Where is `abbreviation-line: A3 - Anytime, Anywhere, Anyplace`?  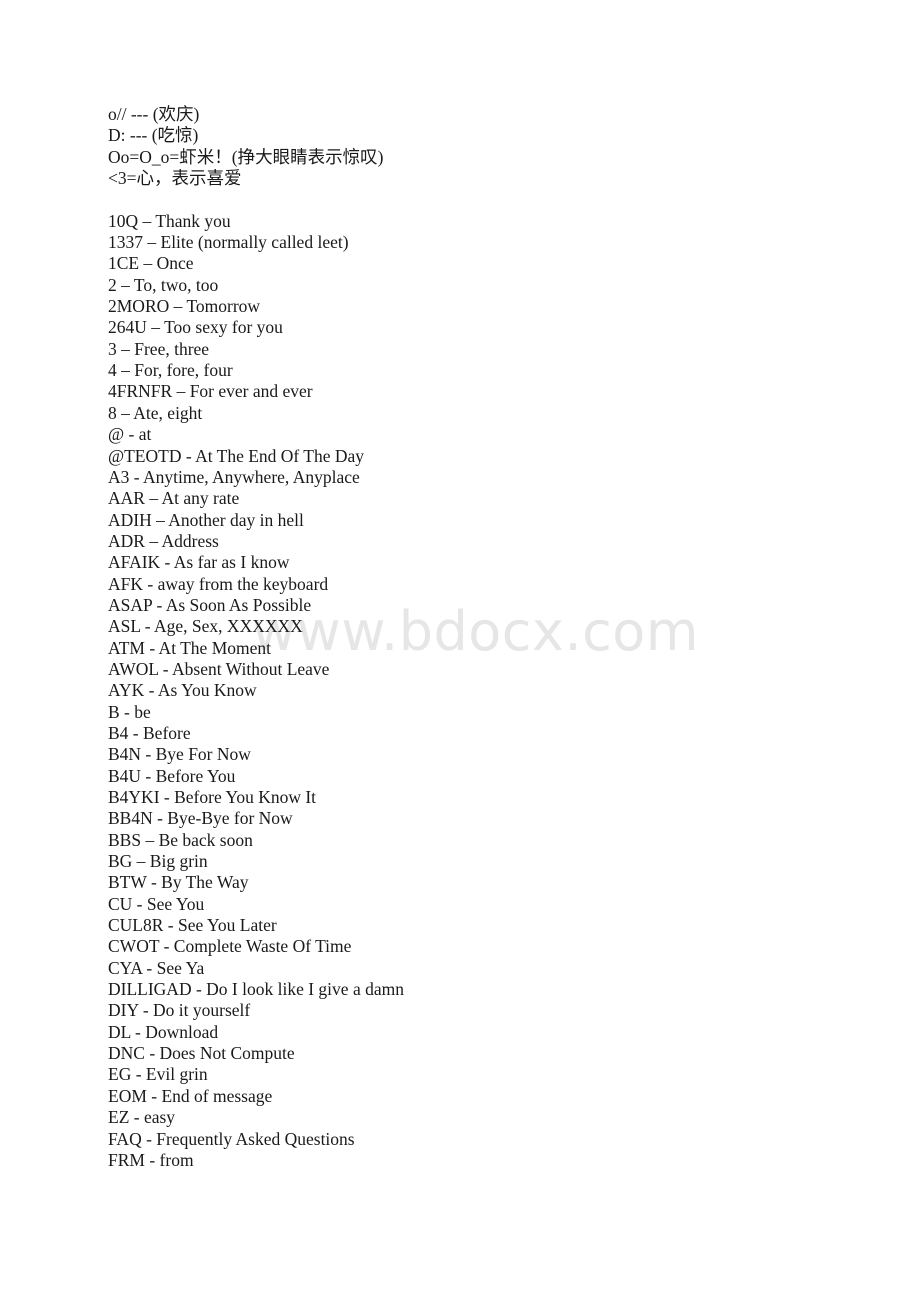 abbreviation-line: A3 - Anytime, Anywhere, Anyplace is located at coordinates (234, 476).